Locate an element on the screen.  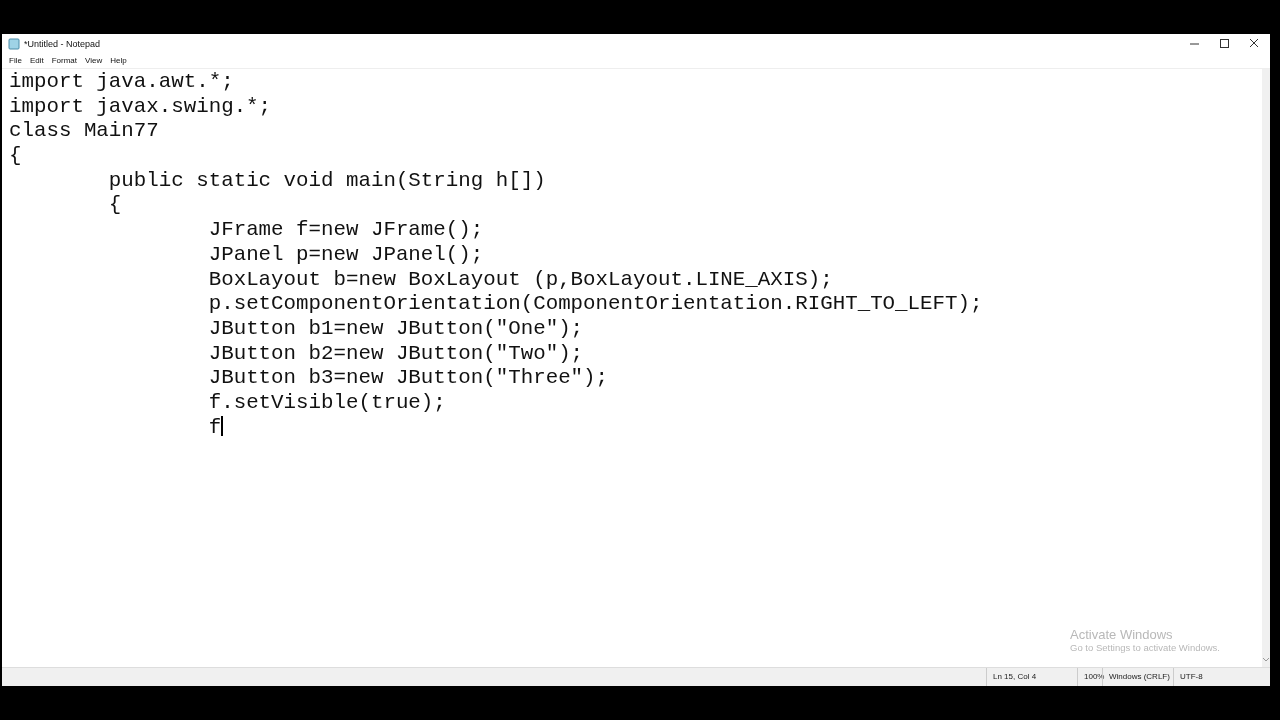
code-line: JButton b1=new JButton("One"); is located at coordinates (395, 329).